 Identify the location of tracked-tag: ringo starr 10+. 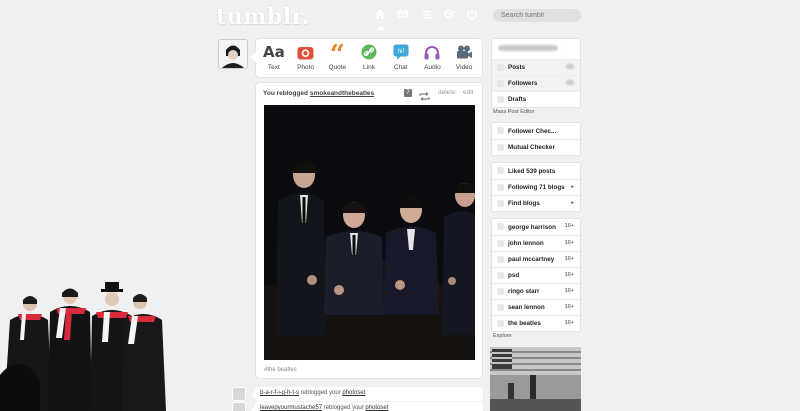
(536, 291).